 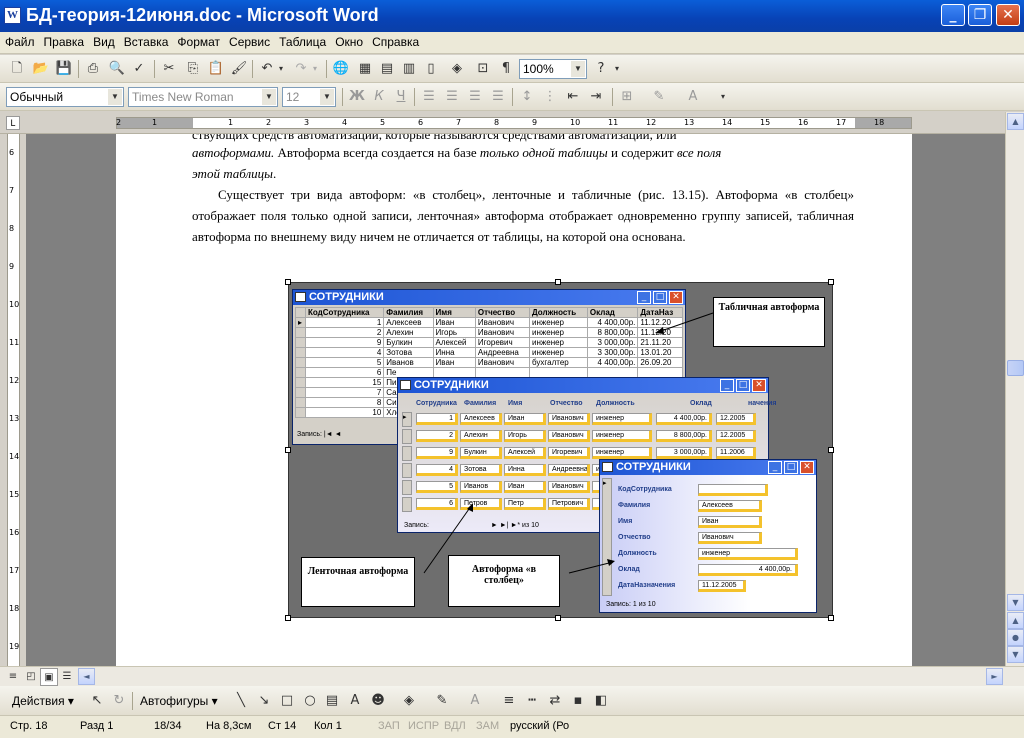 I want to click on print-layout-icon: ▣, so click(x=49, y=677).